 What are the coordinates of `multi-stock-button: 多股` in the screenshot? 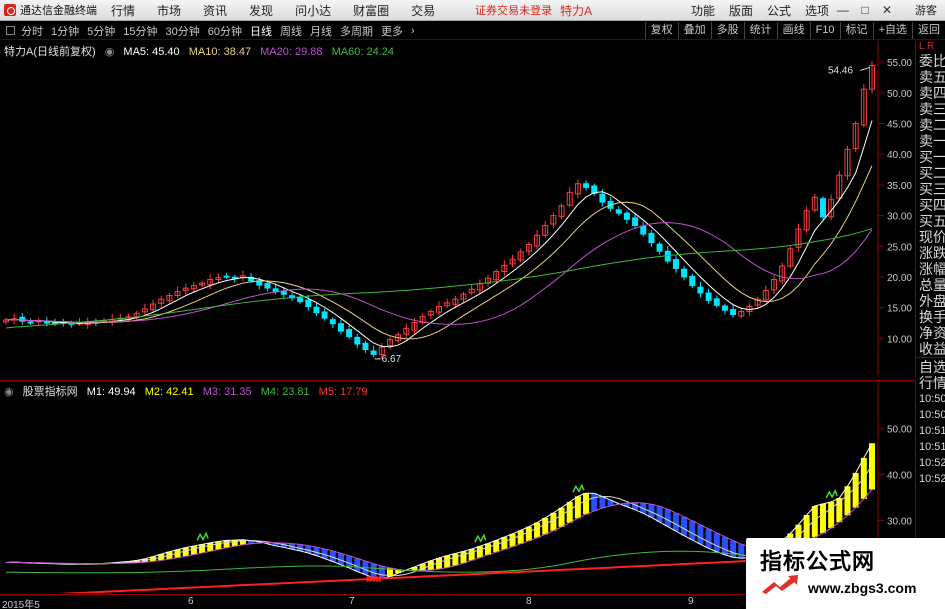 It's located at (727, 30).